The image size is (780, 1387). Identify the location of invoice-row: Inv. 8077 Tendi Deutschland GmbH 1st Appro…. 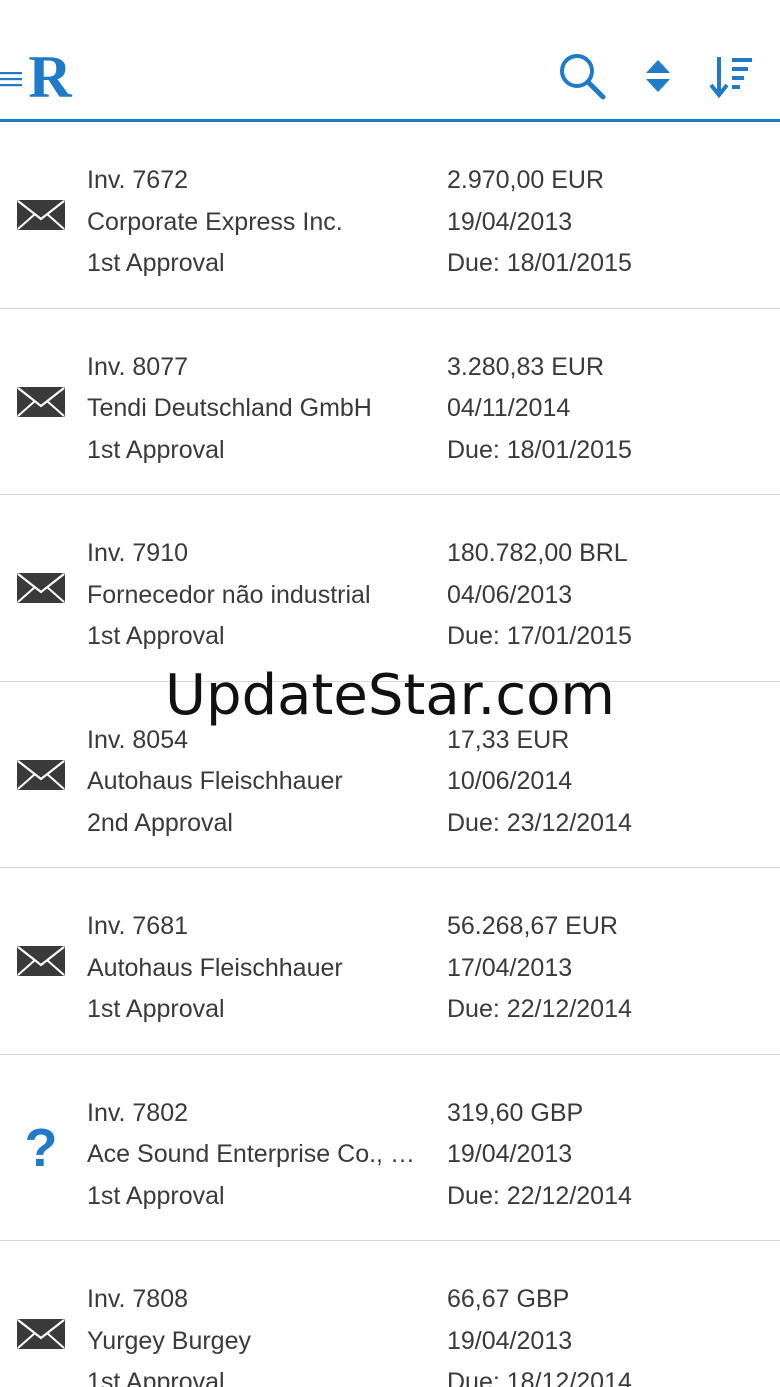
(390, 402).